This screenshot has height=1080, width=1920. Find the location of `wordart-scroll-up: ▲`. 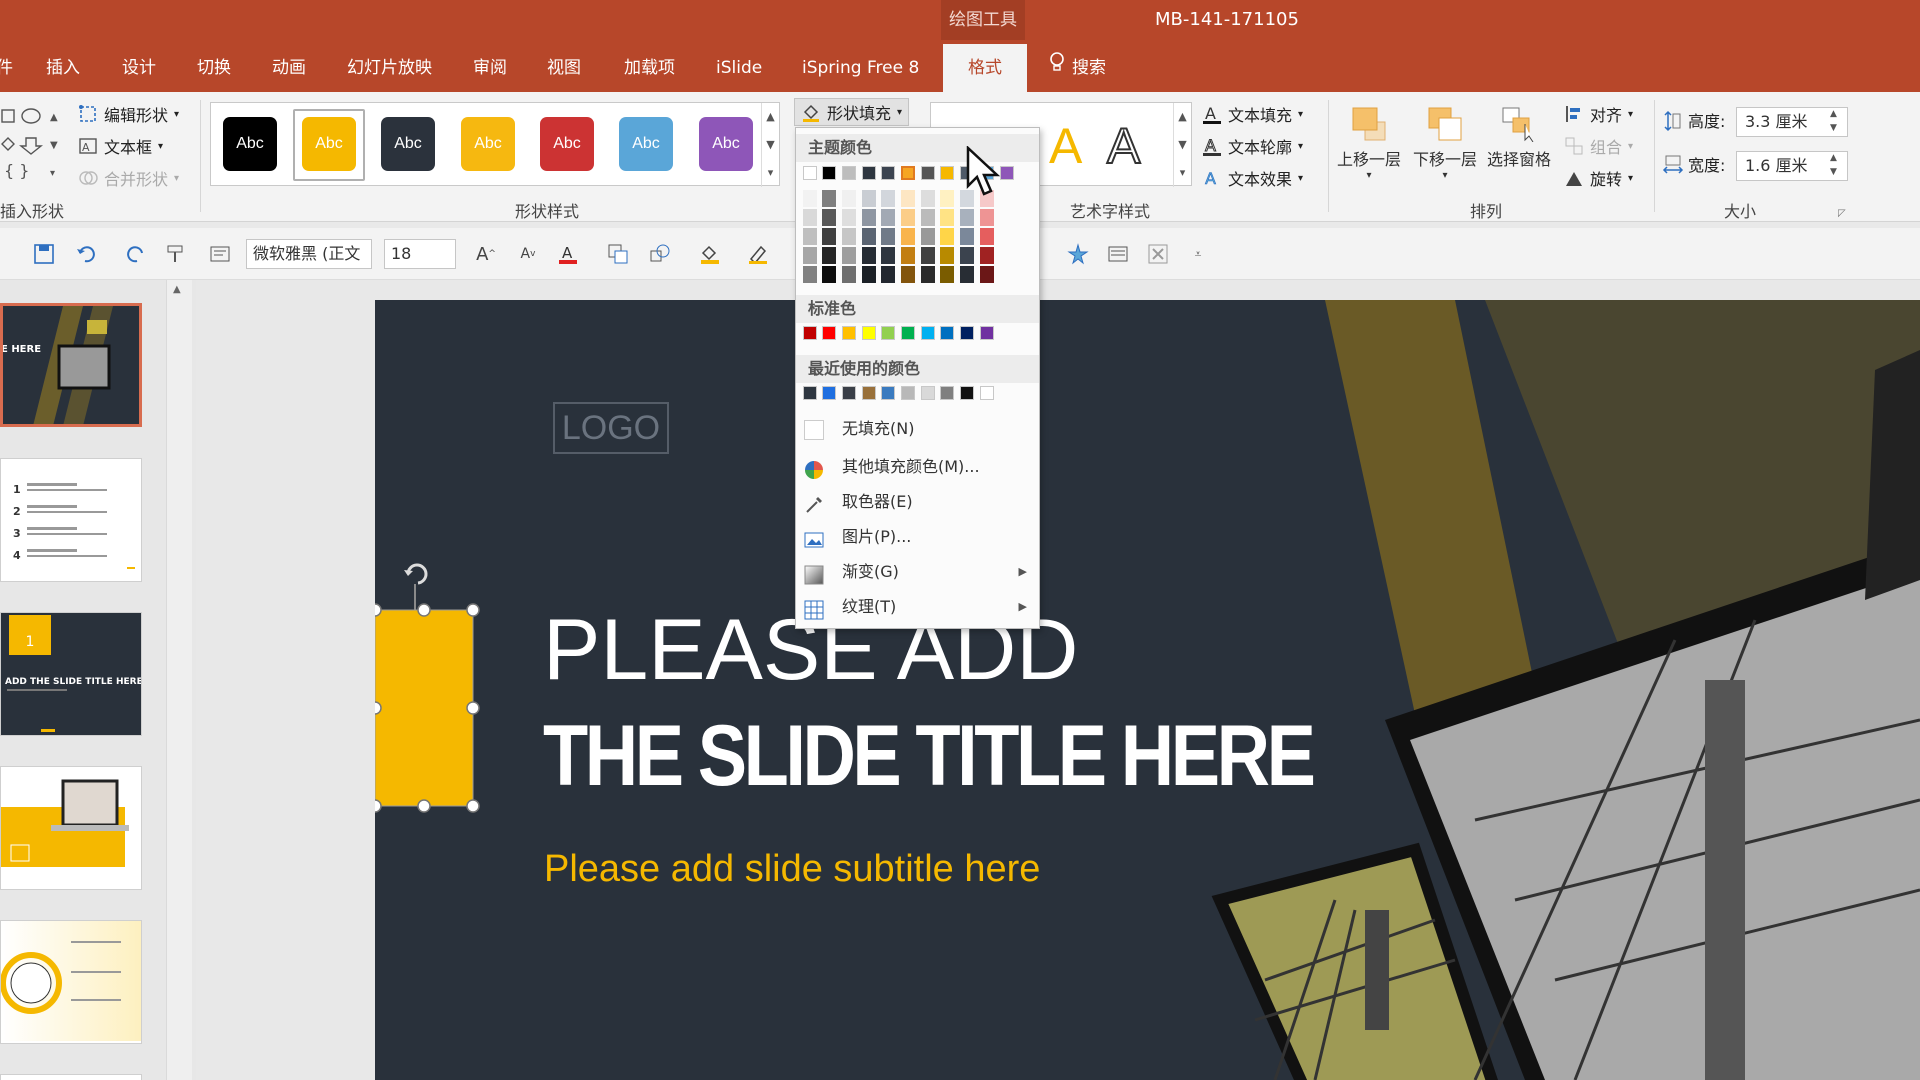

wordart-scroll-up: ▲ is located at coordinates (1182, 117).